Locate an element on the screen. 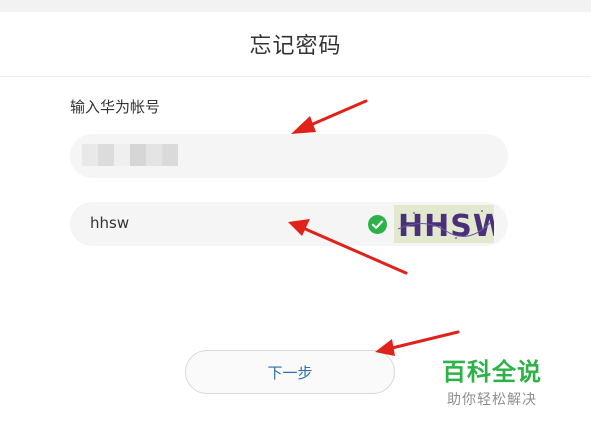  watermark-subtitle: 助你轻松解决 is located at coordinates (492, 400).